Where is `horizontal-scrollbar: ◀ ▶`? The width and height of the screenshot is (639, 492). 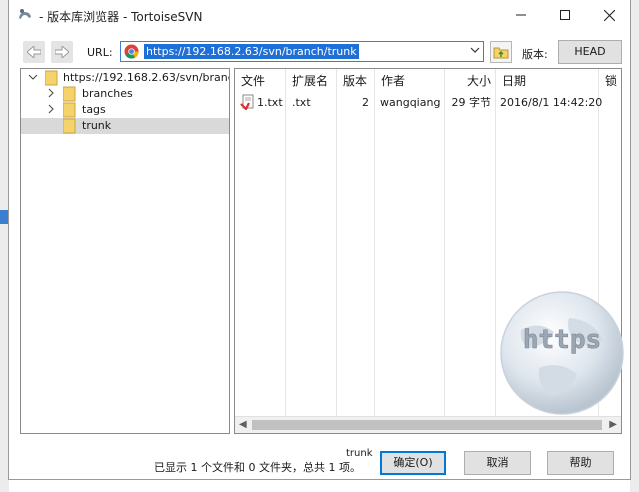 horizontal-scrollbar: ◀ ▶ is located at coordinates (428, 424).